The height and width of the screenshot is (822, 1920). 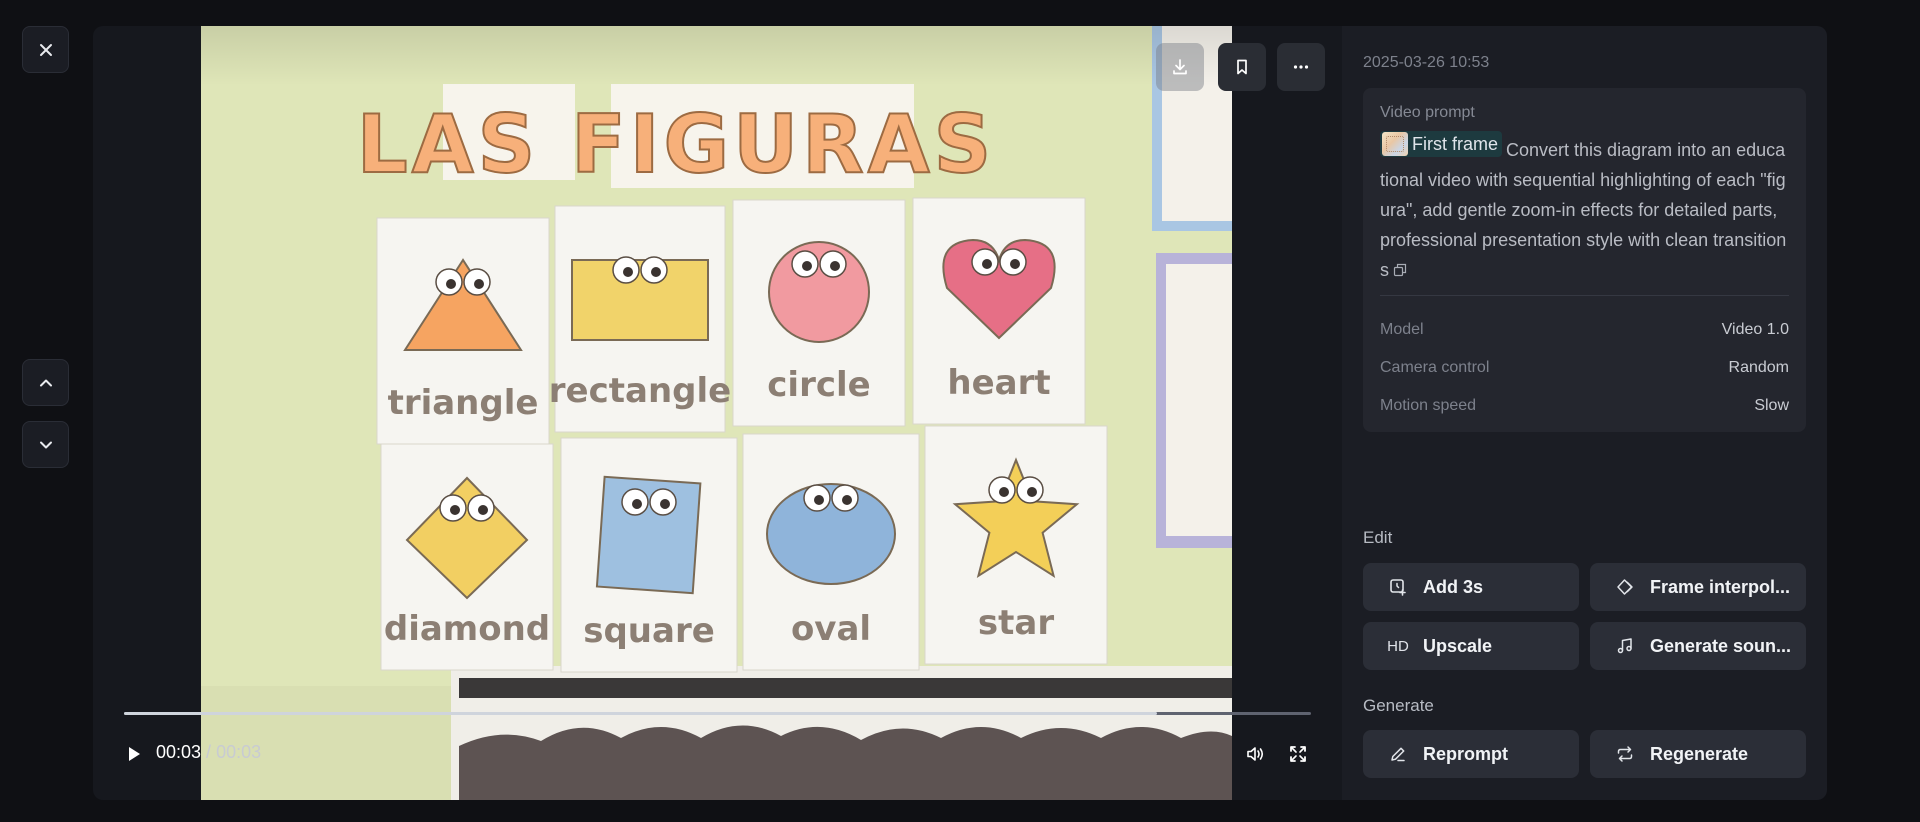 I want to click on time-display: 00:03 / 00:03, so click(x=208, y=752).